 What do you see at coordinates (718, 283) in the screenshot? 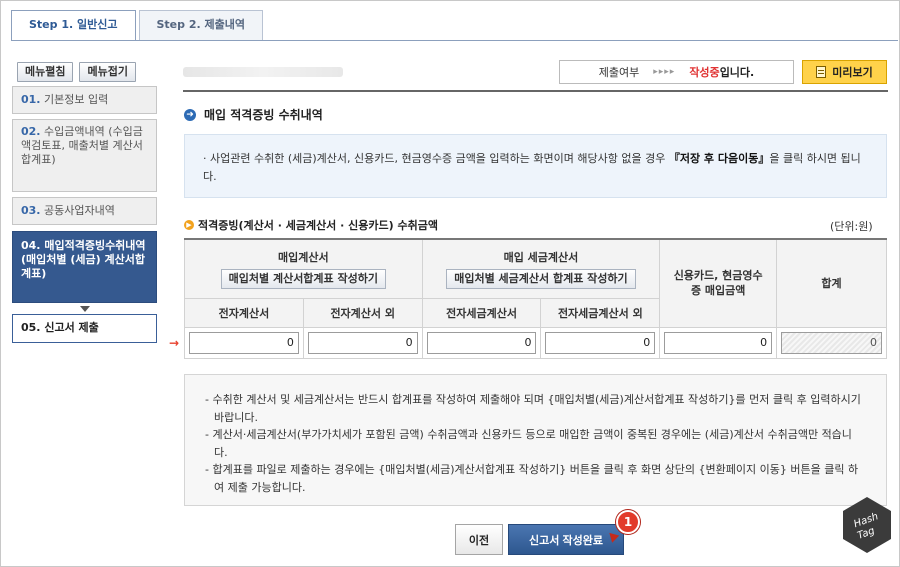
I see `card-header: 신용카드, 현금영수증 매입금액` at bounding box center [718, 283].